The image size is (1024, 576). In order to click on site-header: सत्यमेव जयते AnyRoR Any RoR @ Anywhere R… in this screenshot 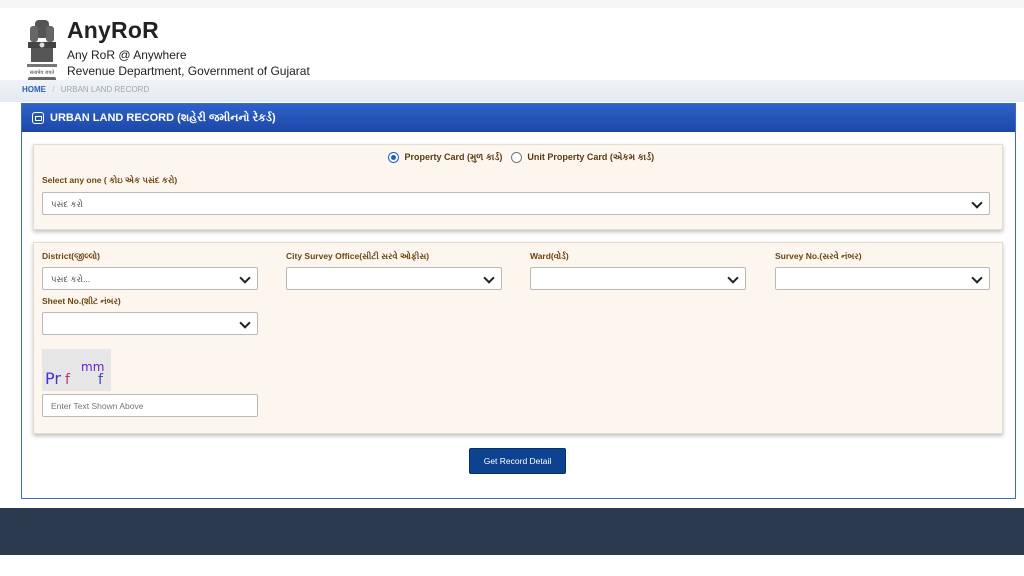, I will do `click(512, 41)`.